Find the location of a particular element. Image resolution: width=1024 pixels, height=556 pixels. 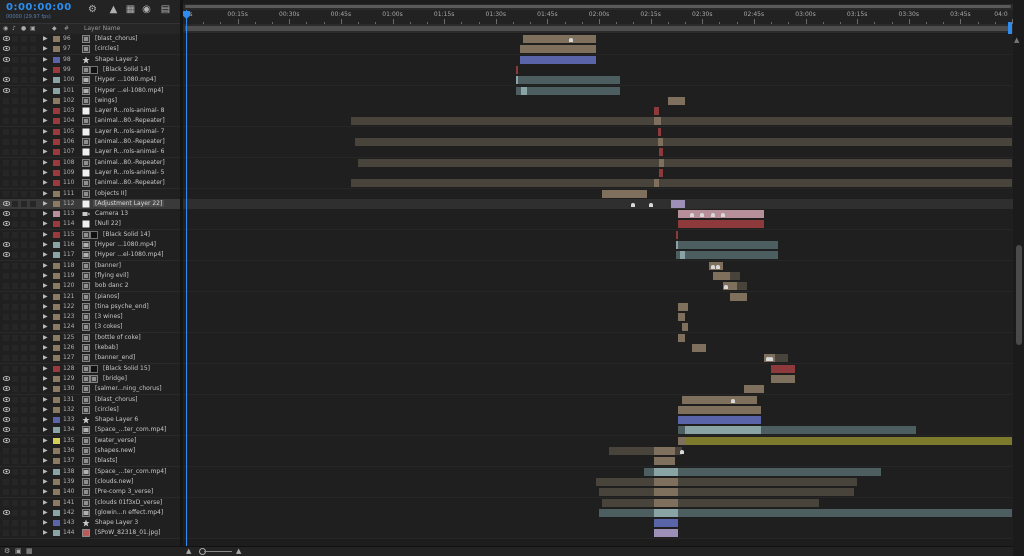

layer-name: [Adjustment Layer 22] is located at coordinates (129, 203).